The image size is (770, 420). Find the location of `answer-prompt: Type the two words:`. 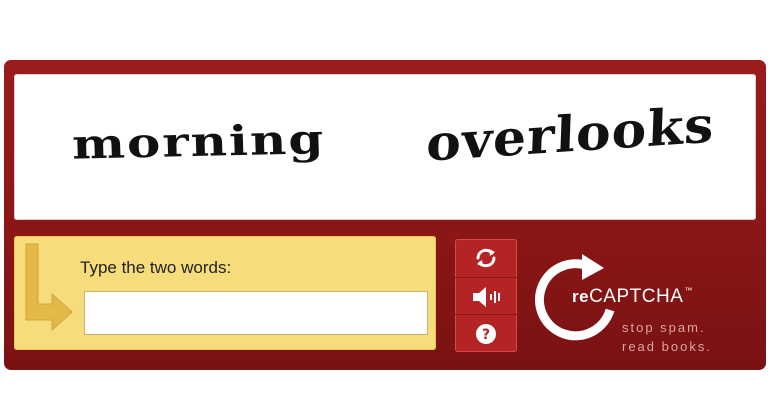

answer-prompt: Type the two words: is located at coordinates (156, 267).